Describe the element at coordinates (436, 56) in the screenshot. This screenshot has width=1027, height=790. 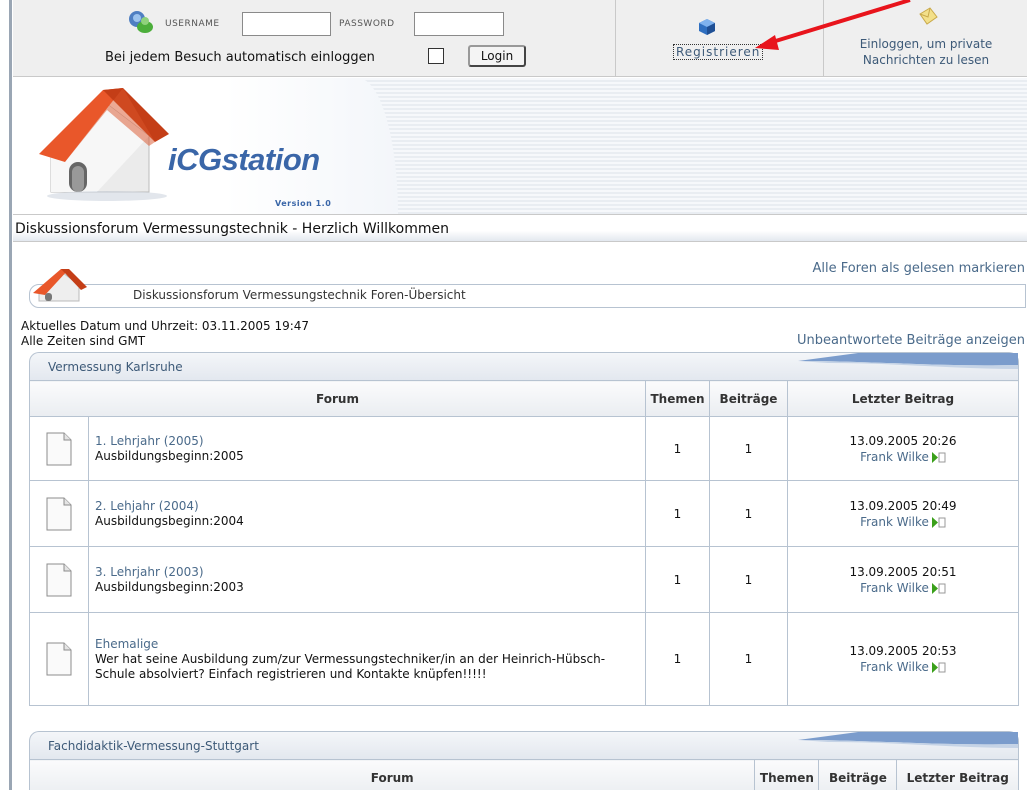
I see `auto-login-checkbox` at that location.